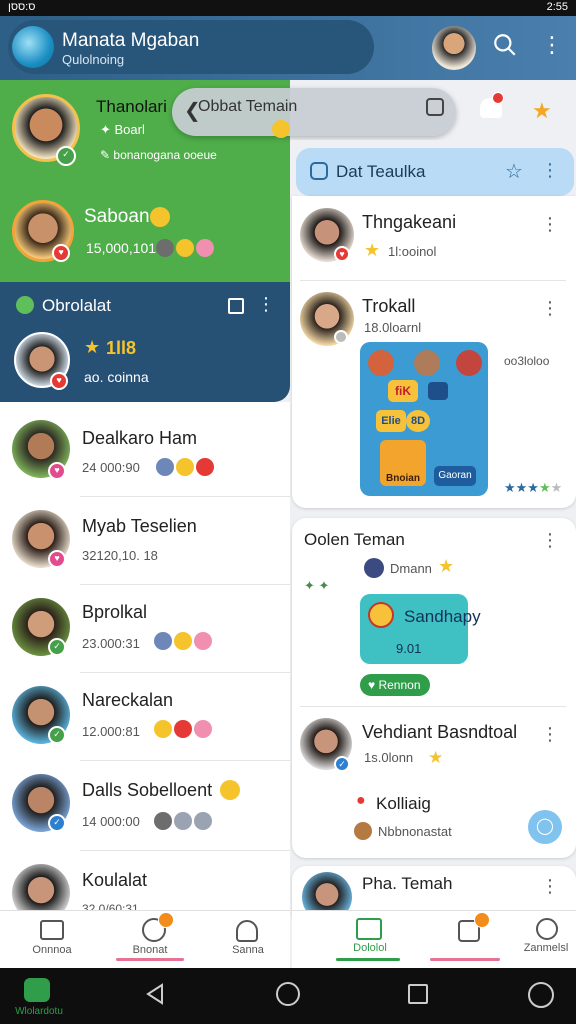  What do you see at coordinates (33, 47) in the screenshot?
I see `app-logo` at bounding box center [33, 47].